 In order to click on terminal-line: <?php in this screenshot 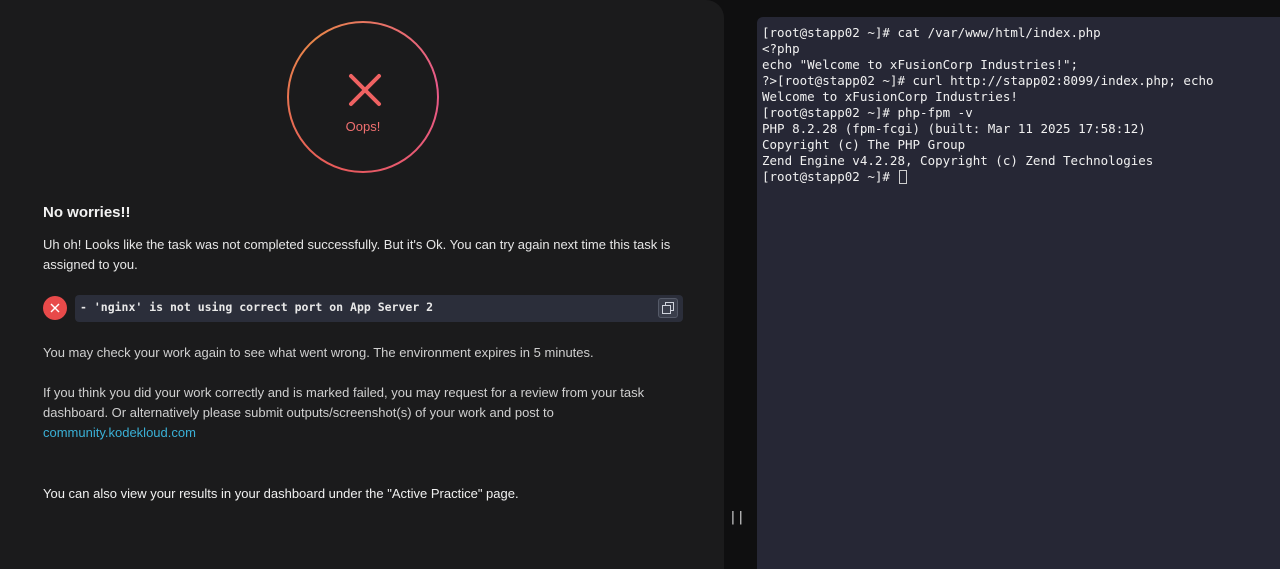, I will do `click(781, 48)`.